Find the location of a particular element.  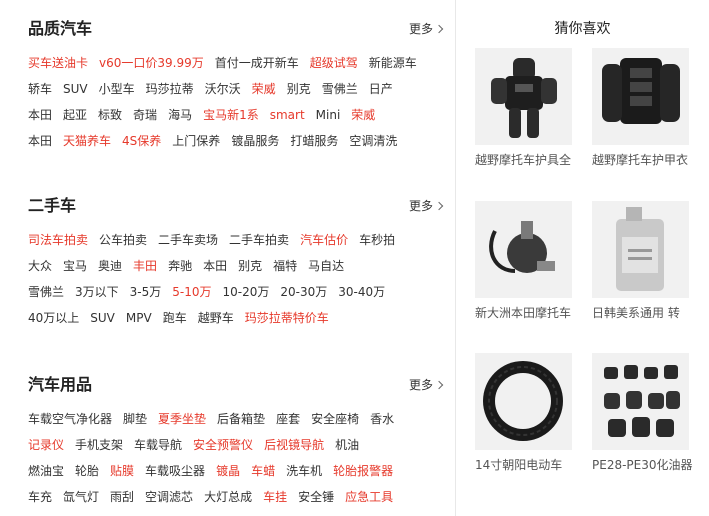

tag-link: 奔驰 is located at coordinates (180, 266).